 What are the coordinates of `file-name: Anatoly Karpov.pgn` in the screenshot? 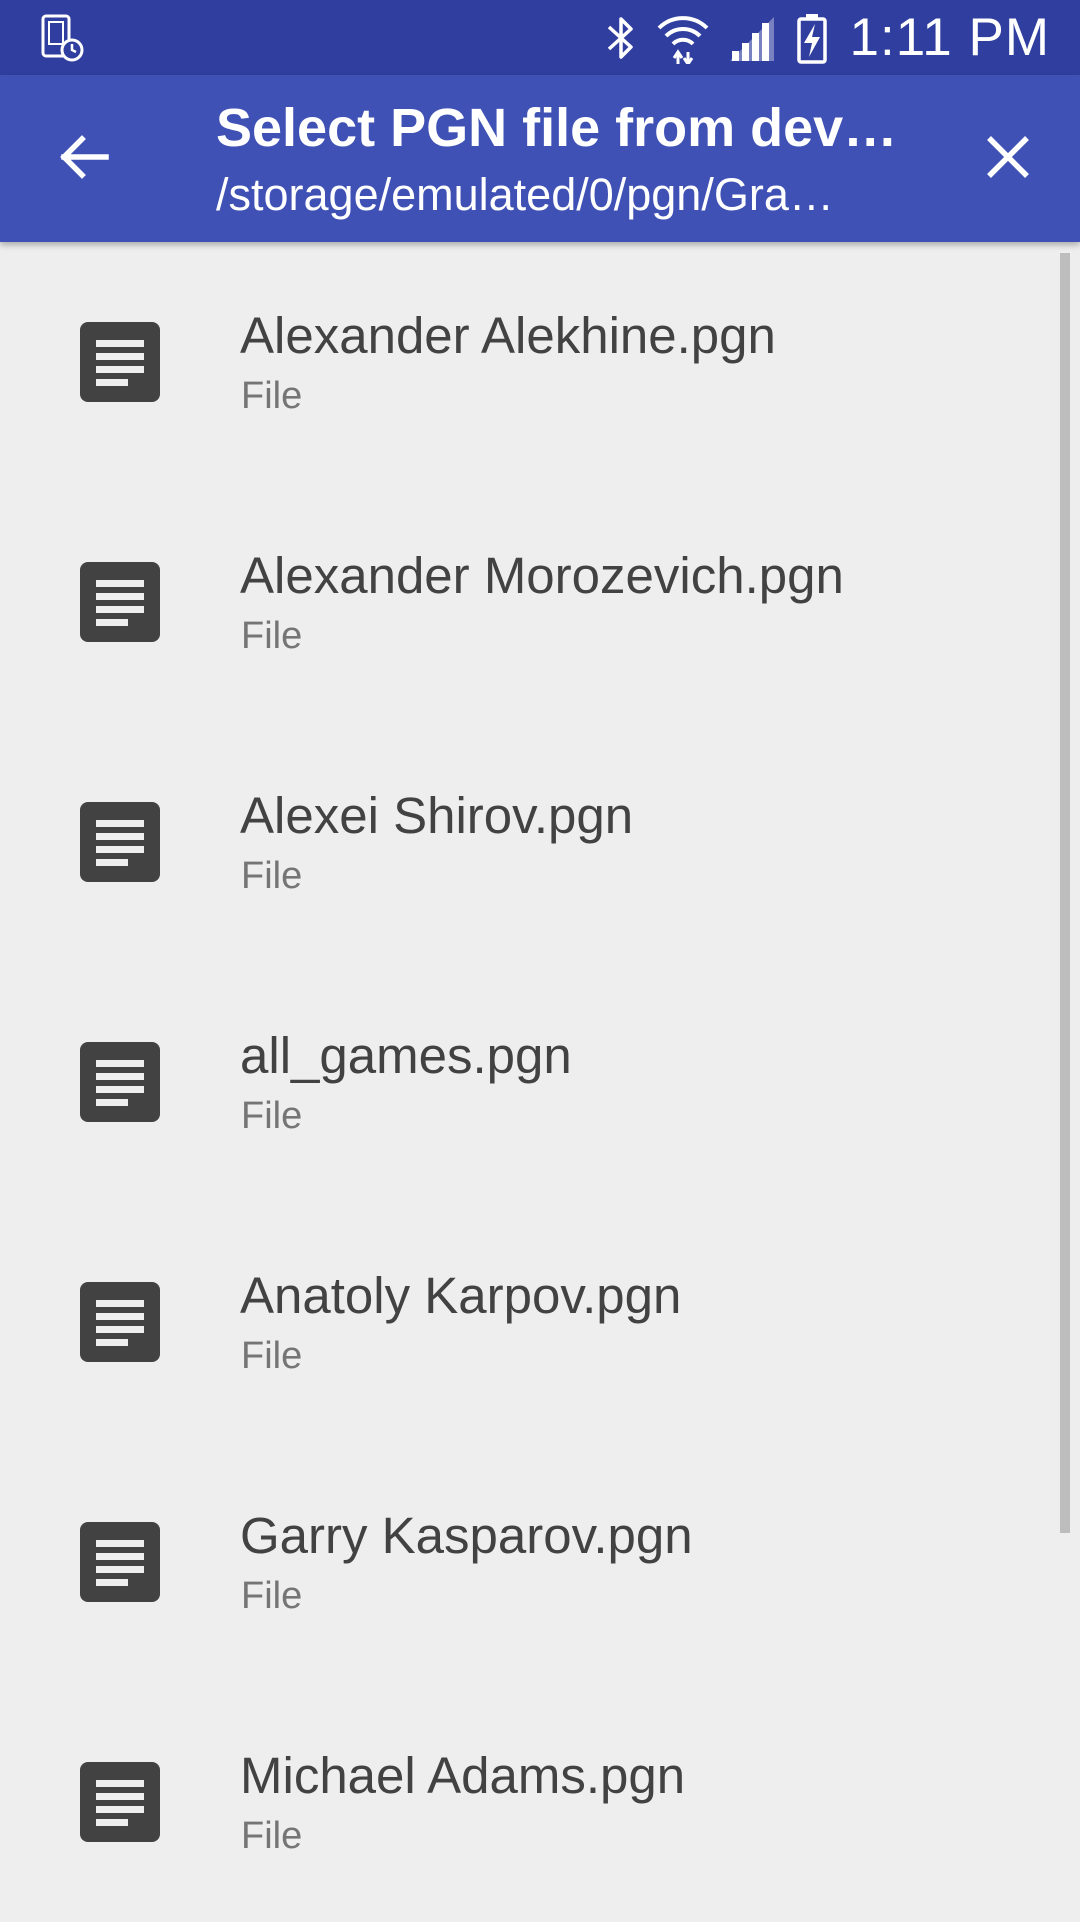 It's located at (461, 1295).